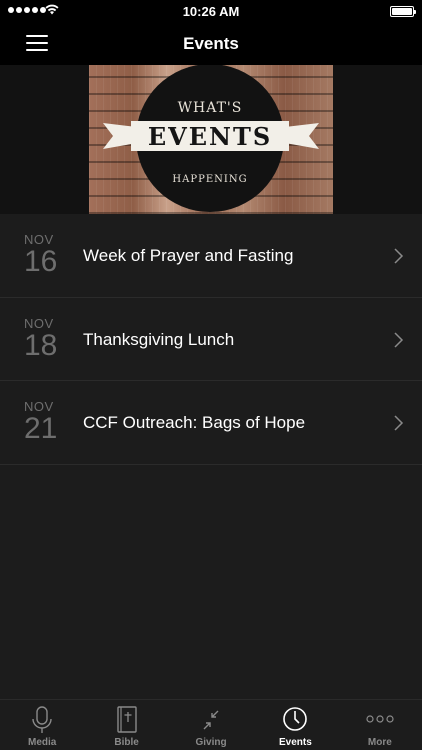 The height and width of the screenshot is (750, 422). Describe the element at coordinates (41, 345) in the screenshot. I see `event-day: 18` at that location.